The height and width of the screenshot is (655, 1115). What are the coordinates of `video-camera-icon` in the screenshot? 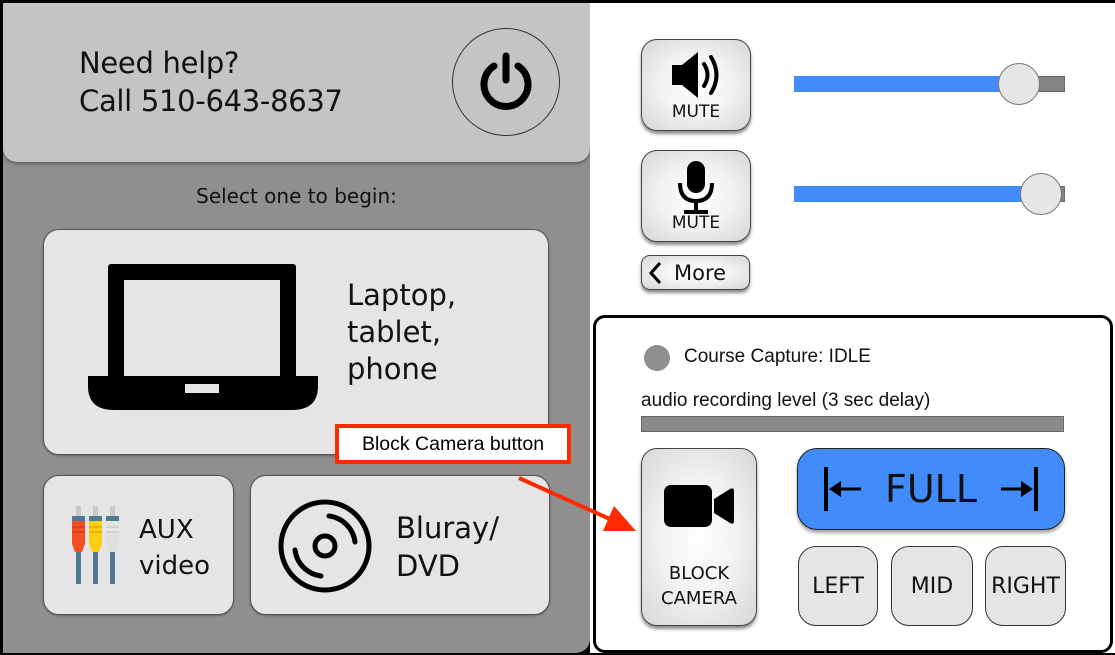 It's located at (699, 506).